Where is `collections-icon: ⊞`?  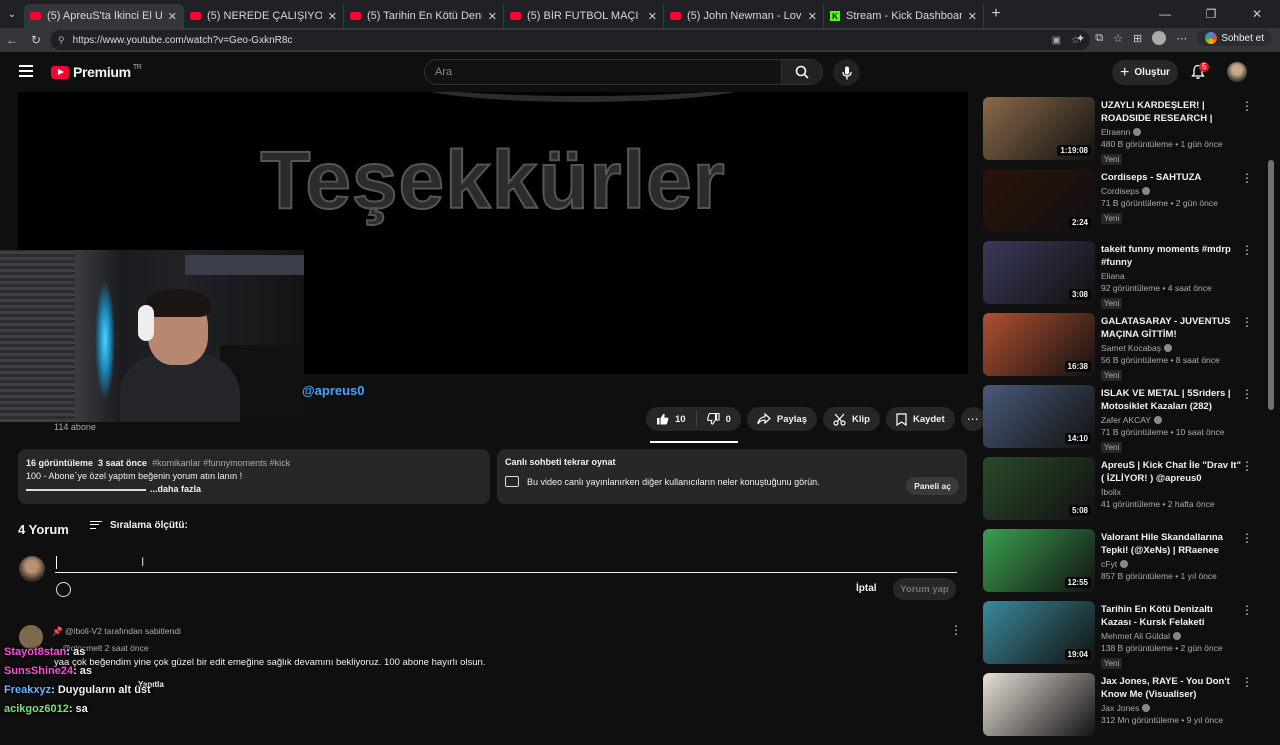
collections-icon: ⊞ is located at coordinates (1137, 38).